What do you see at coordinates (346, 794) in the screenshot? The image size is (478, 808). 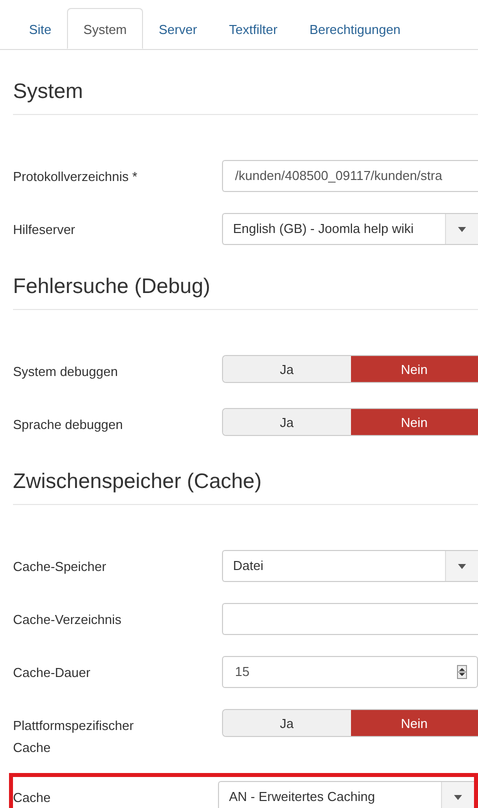 I see `dropdown: AN - Erweitertes Caching` at bounding box center [346, 794].